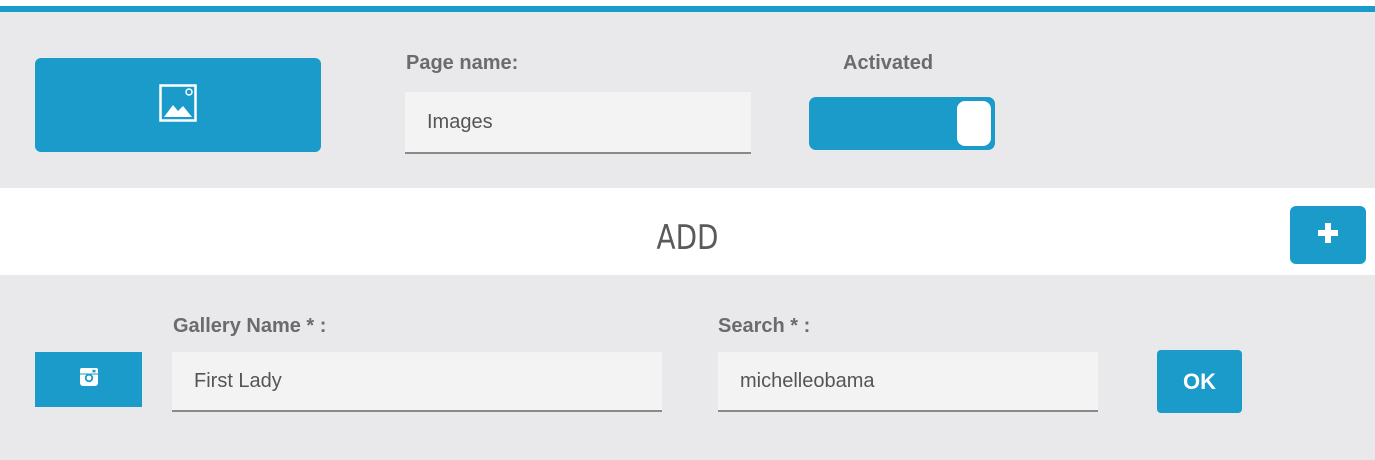 The image size is (1375, 460). I want to click on gallery-name-label: Gallery Name * :, so click(250, 326).